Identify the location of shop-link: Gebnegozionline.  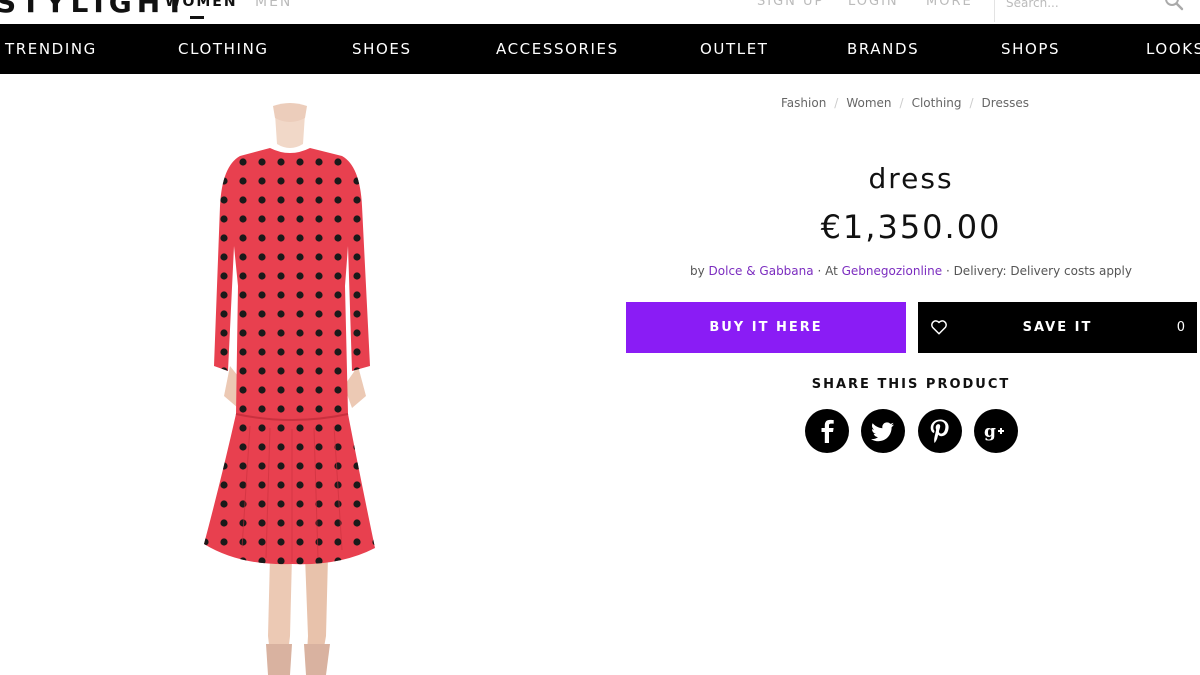
(892, 271).